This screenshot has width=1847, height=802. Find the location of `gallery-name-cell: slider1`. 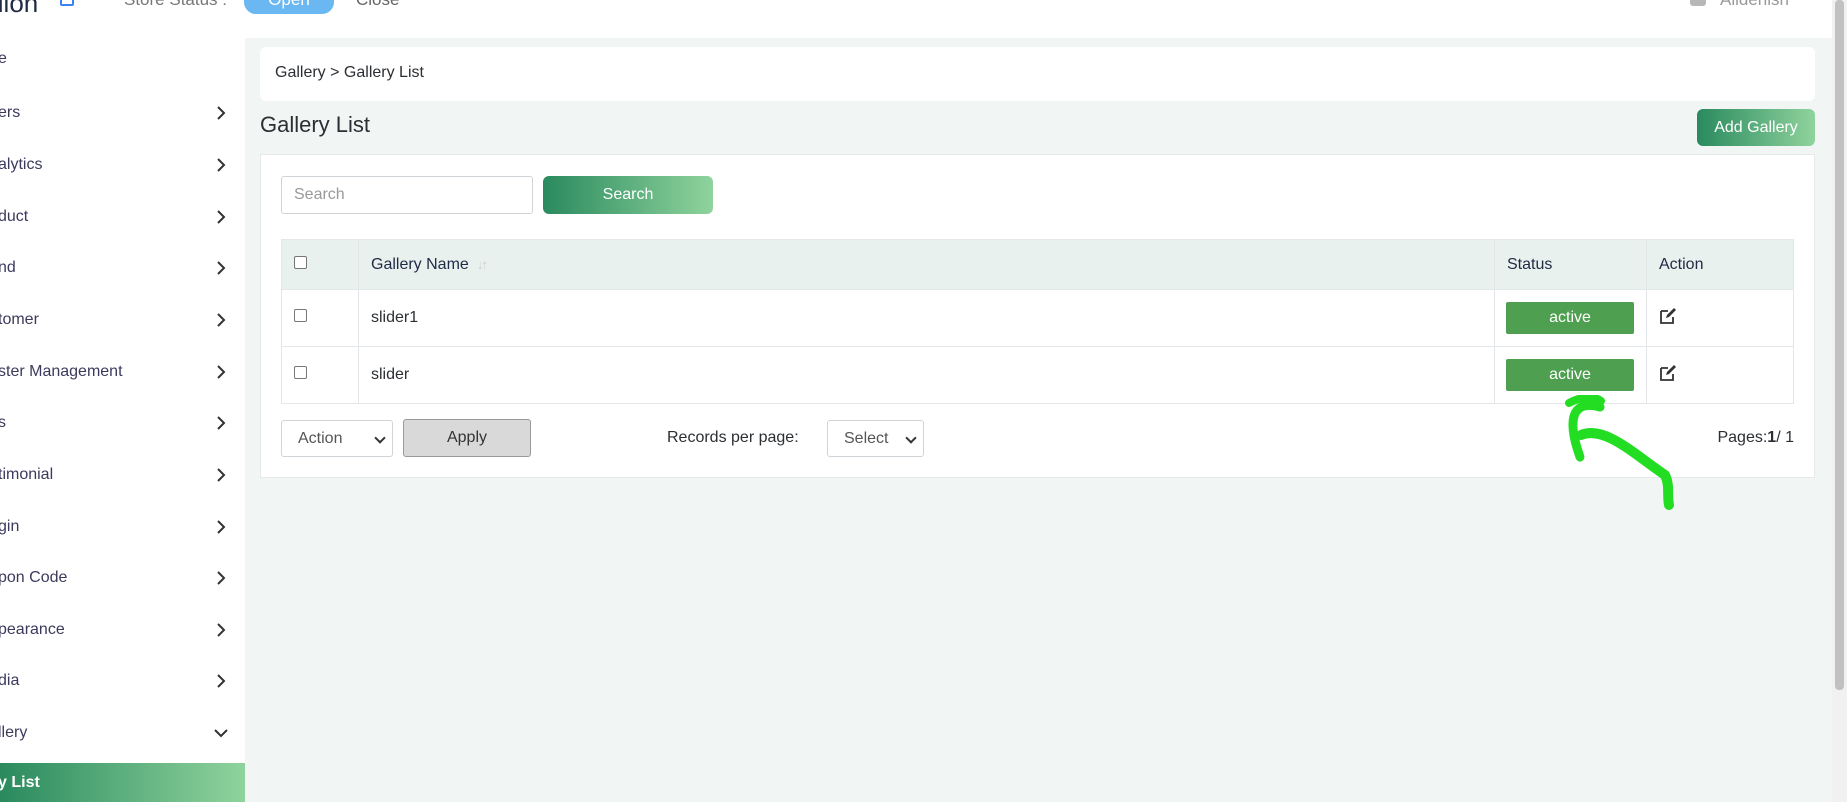

gallery-name-cell: slider1 is located at coordinates (926, 318).